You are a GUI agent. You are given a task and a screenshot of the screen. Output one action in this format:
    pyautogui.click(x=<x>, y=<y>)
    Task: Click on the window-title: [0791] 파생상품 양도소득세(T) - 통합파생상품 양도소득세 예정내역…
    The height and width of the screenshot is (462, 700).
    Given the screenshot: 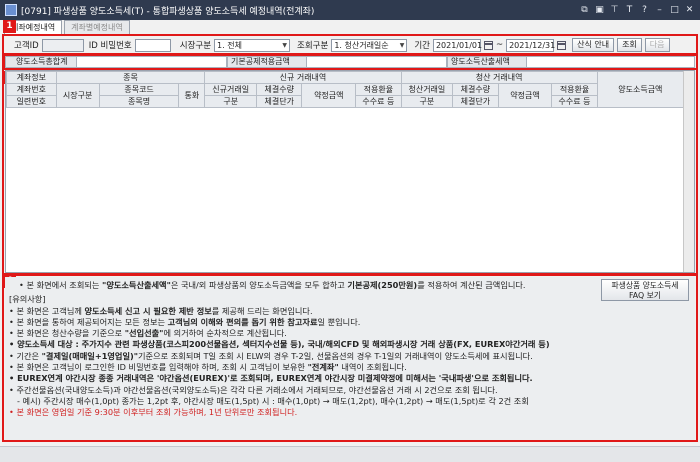 What is the action you would take?
    pyautogui.click(x=168, y=11)
    